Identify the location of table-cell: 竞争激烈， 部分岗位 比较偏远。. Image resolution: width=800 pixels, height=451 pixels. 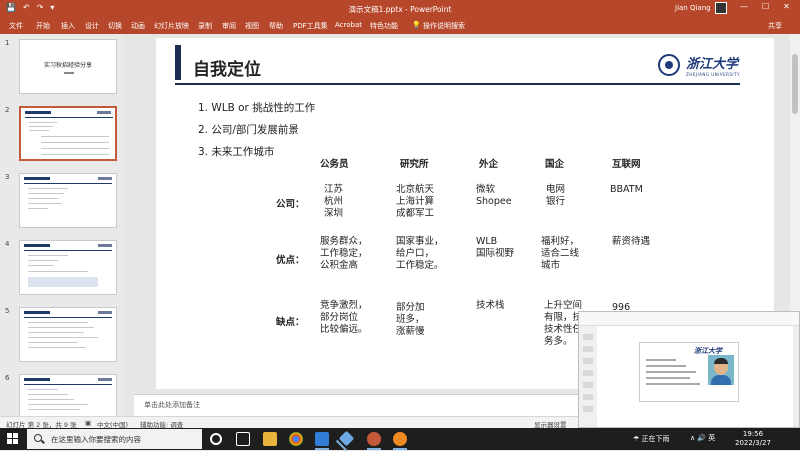
(344, 318).